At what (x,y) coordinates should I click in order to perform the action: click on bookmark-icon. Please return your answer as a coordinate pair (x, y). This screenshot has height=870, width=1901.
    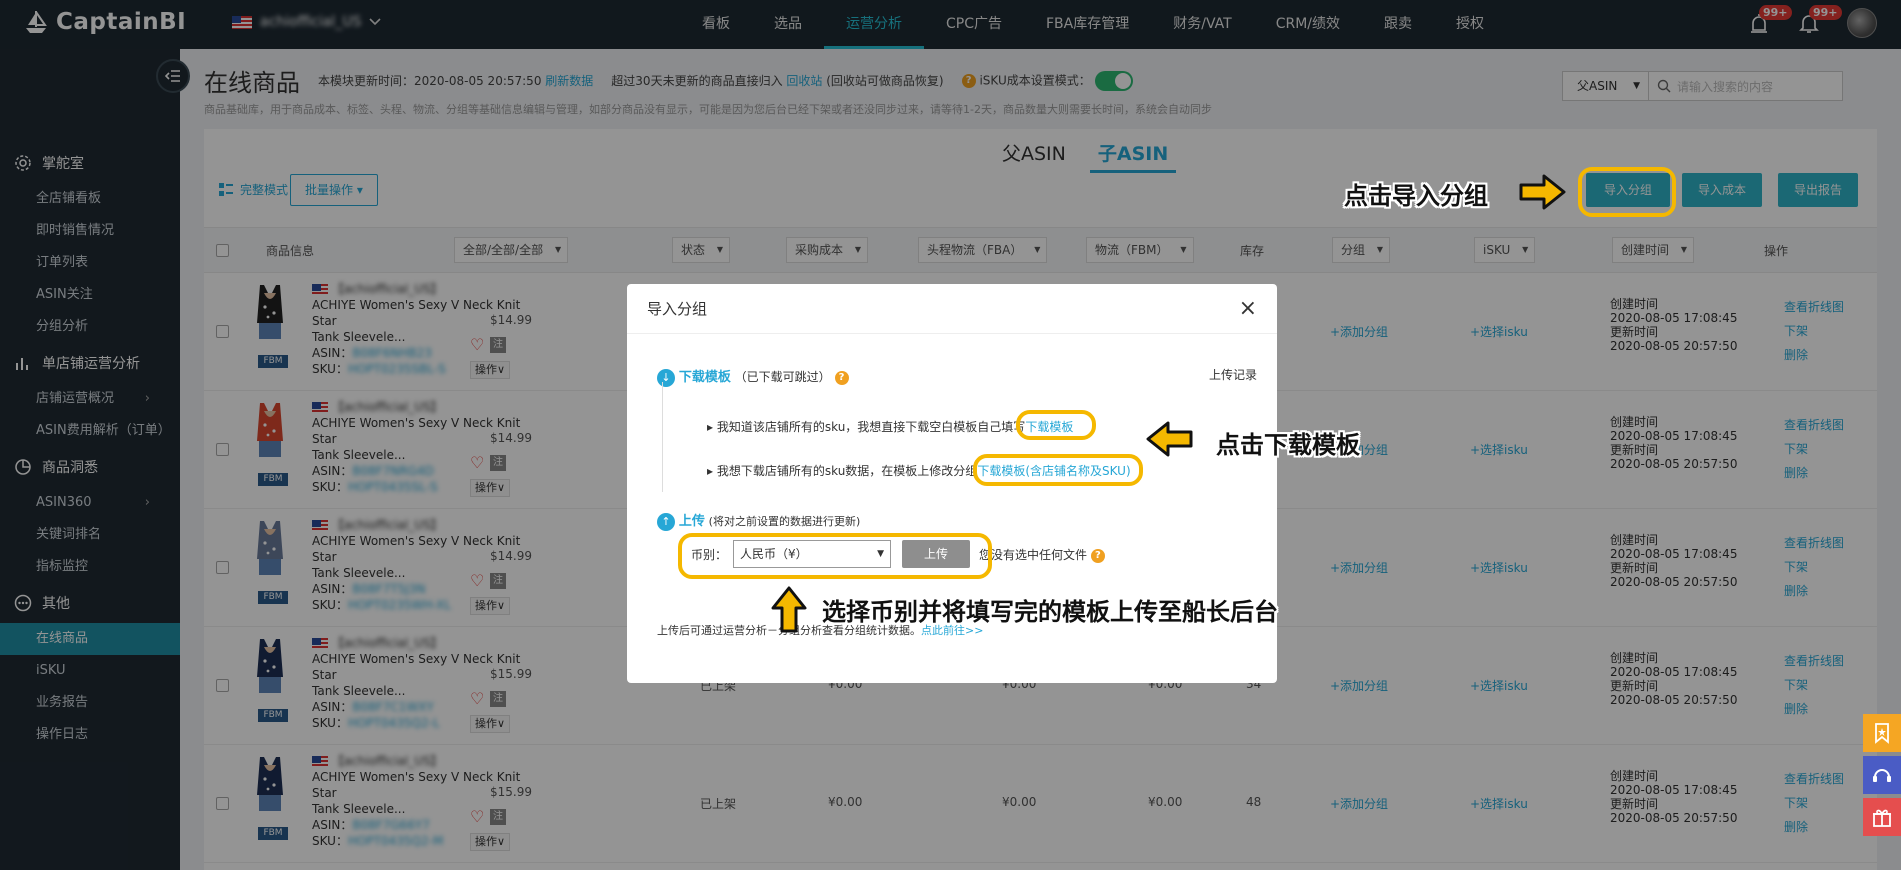
    Looking at the image, I should click on (1882, 733).